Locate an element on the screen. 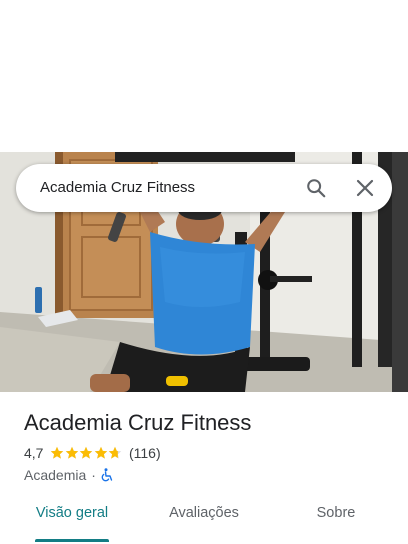 The height and width of the screenshot is (544, 408). category-row: Academia · is located at coordinates (68, 475).